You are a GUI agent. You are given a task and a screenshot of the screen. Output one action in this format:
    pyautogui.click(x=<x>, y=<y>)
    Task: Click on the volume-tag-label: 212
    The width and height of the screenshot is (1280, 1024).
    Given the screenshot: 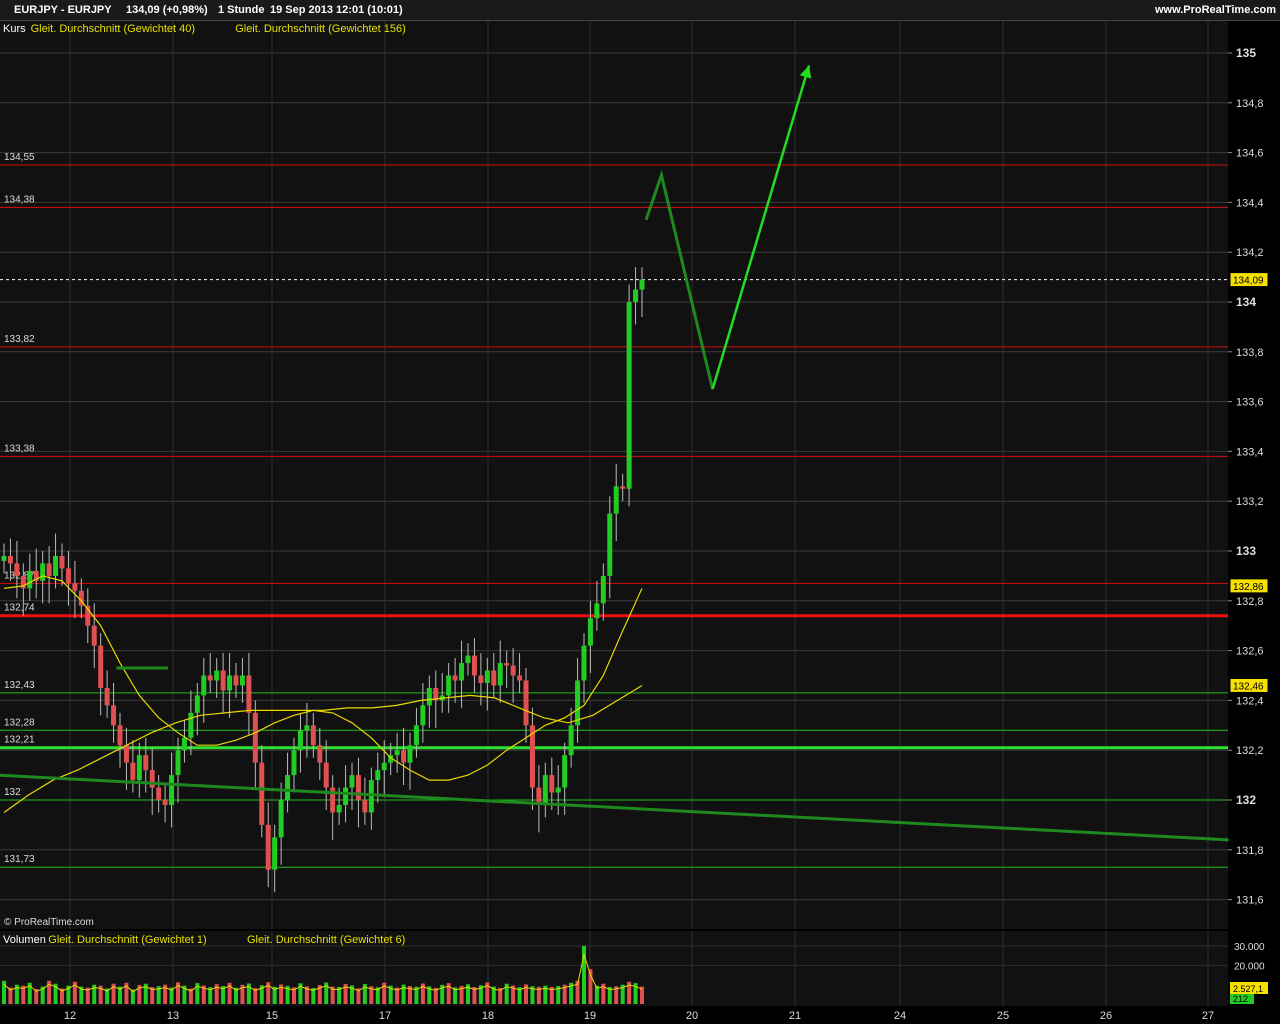 What is the action you would take?
    pyautogui.click(x=1240, y=999)
    